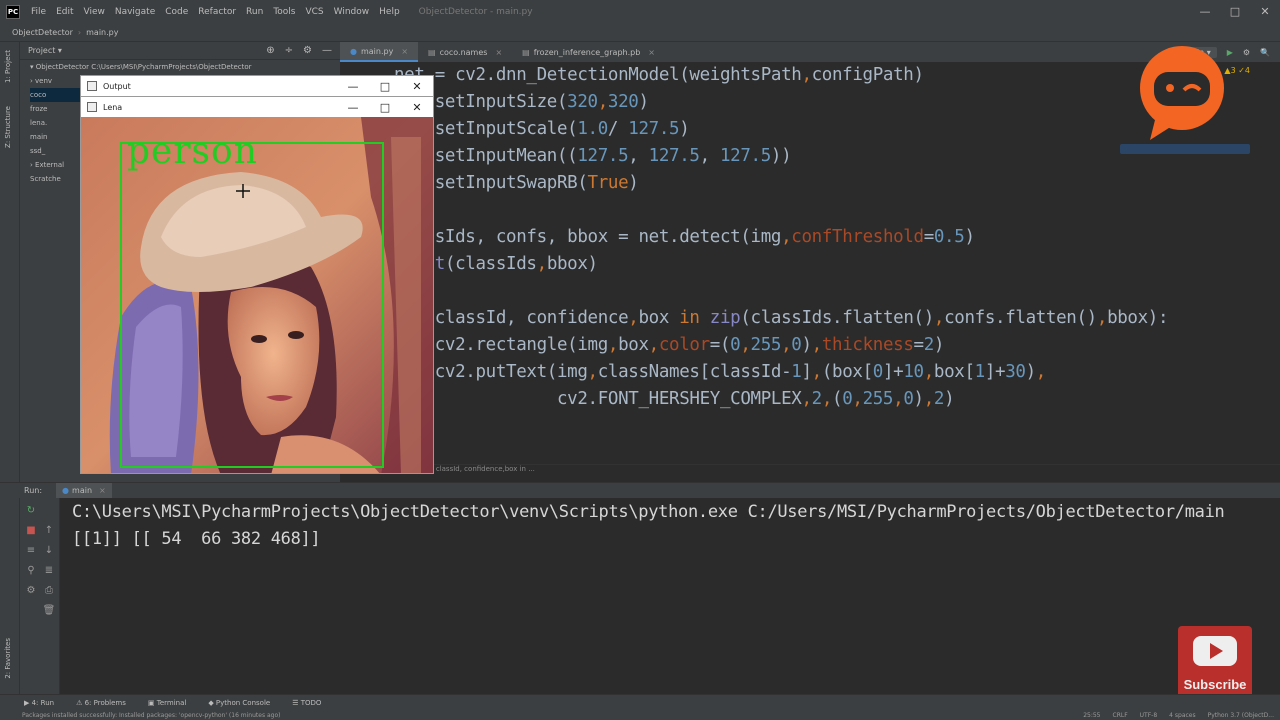 This screenshot has width=1280, height=720. Describe the element at coordinates (8, 127) in the screenshot. I see `structure-tool-button: Z: Structure` at that location.